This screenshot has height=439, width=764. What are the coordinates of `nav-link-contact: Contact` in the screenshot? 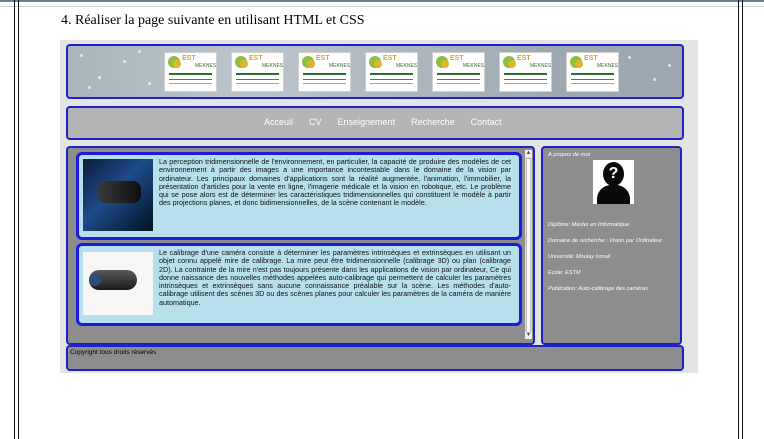 It's located at (486, 122).